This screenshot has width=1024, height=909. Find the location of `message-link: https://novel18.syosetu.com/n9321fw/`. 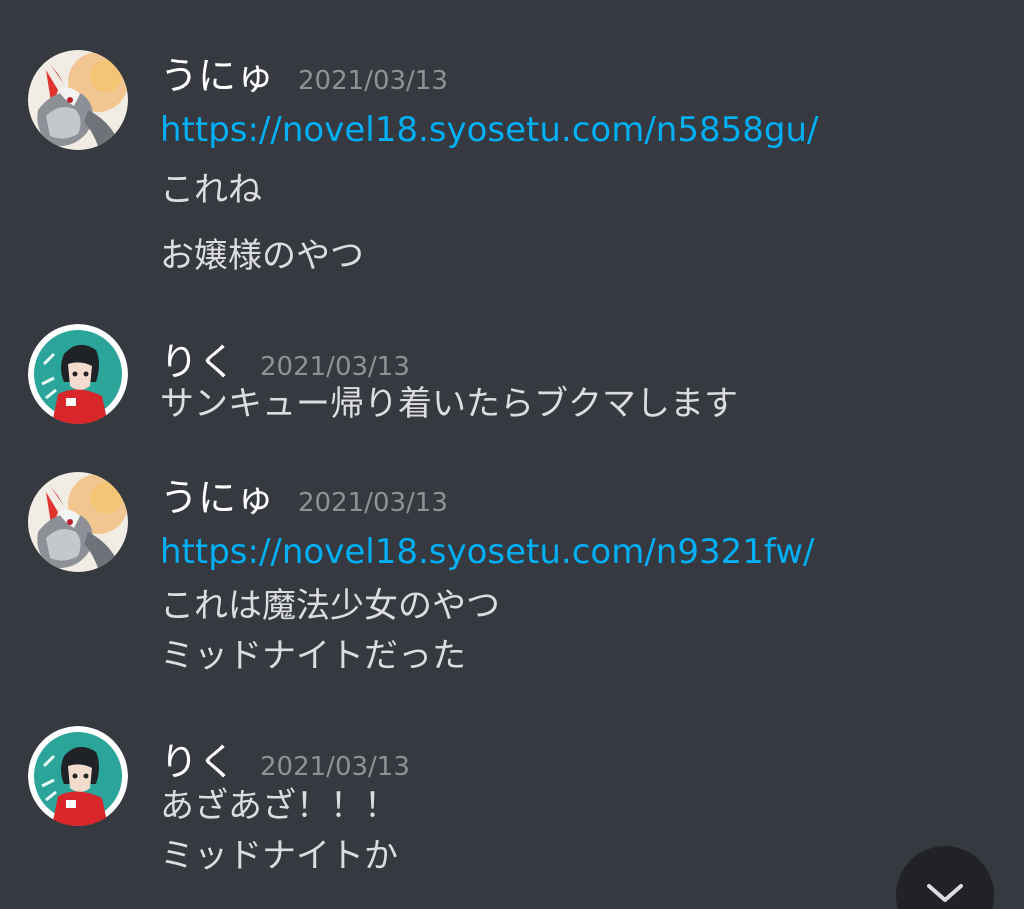

message-link: https://novel18.syosetu.com/n9321fw/ is located at coordinates (487, 552).